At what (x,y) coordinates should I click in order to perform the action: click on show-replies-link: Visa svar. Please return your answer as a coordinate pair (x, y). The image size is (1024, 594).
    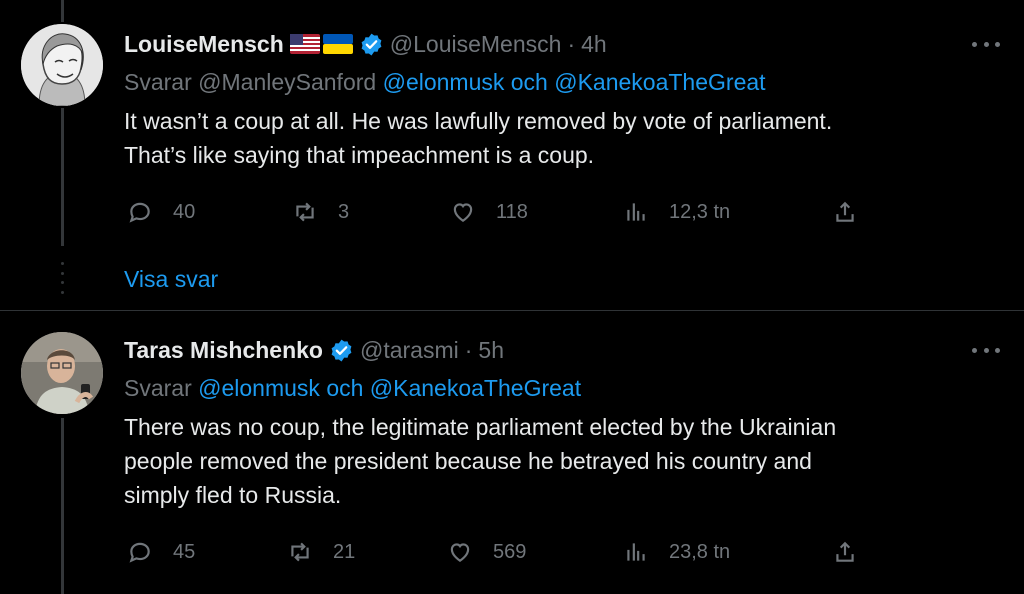
    Looking at the image, I should click on (171, 279).